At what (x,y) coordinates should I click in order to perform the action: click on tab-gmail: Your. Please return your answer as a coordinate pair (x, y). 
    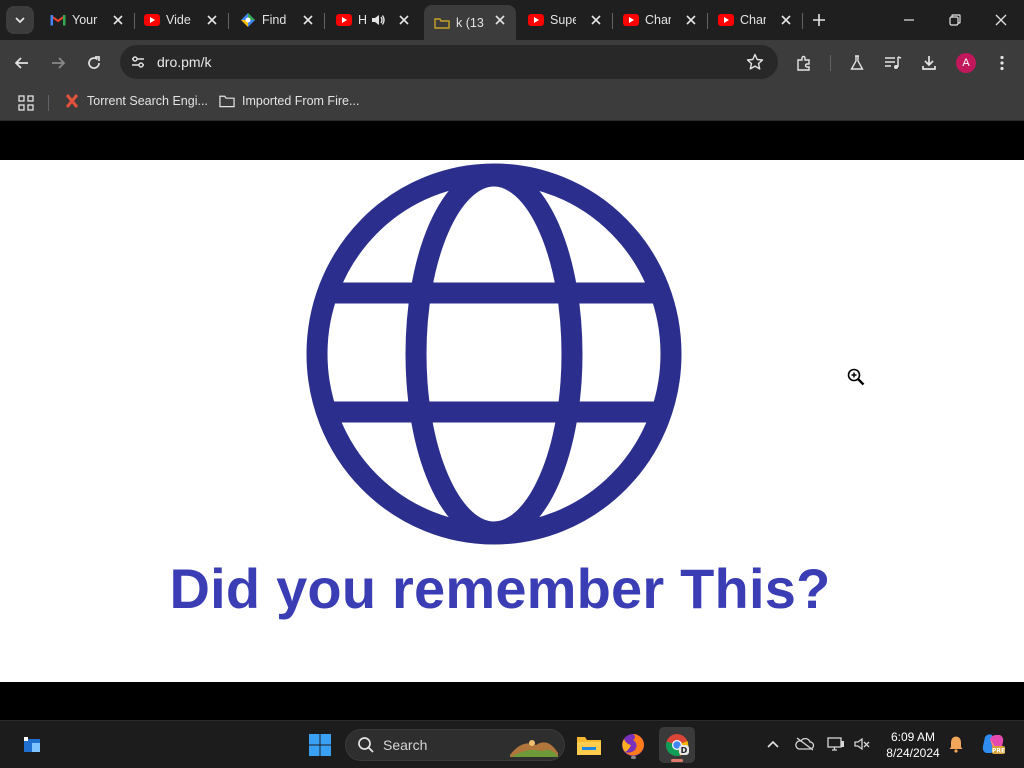
    Looking at the image, I should click on (87, 20).